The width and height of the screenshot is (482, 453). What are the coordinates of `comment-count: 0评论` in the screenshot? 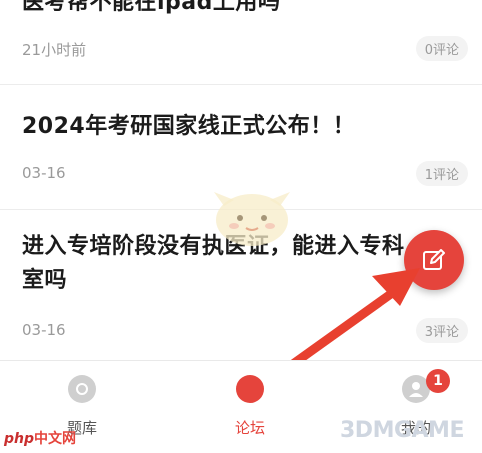 It's located at (441, 48).